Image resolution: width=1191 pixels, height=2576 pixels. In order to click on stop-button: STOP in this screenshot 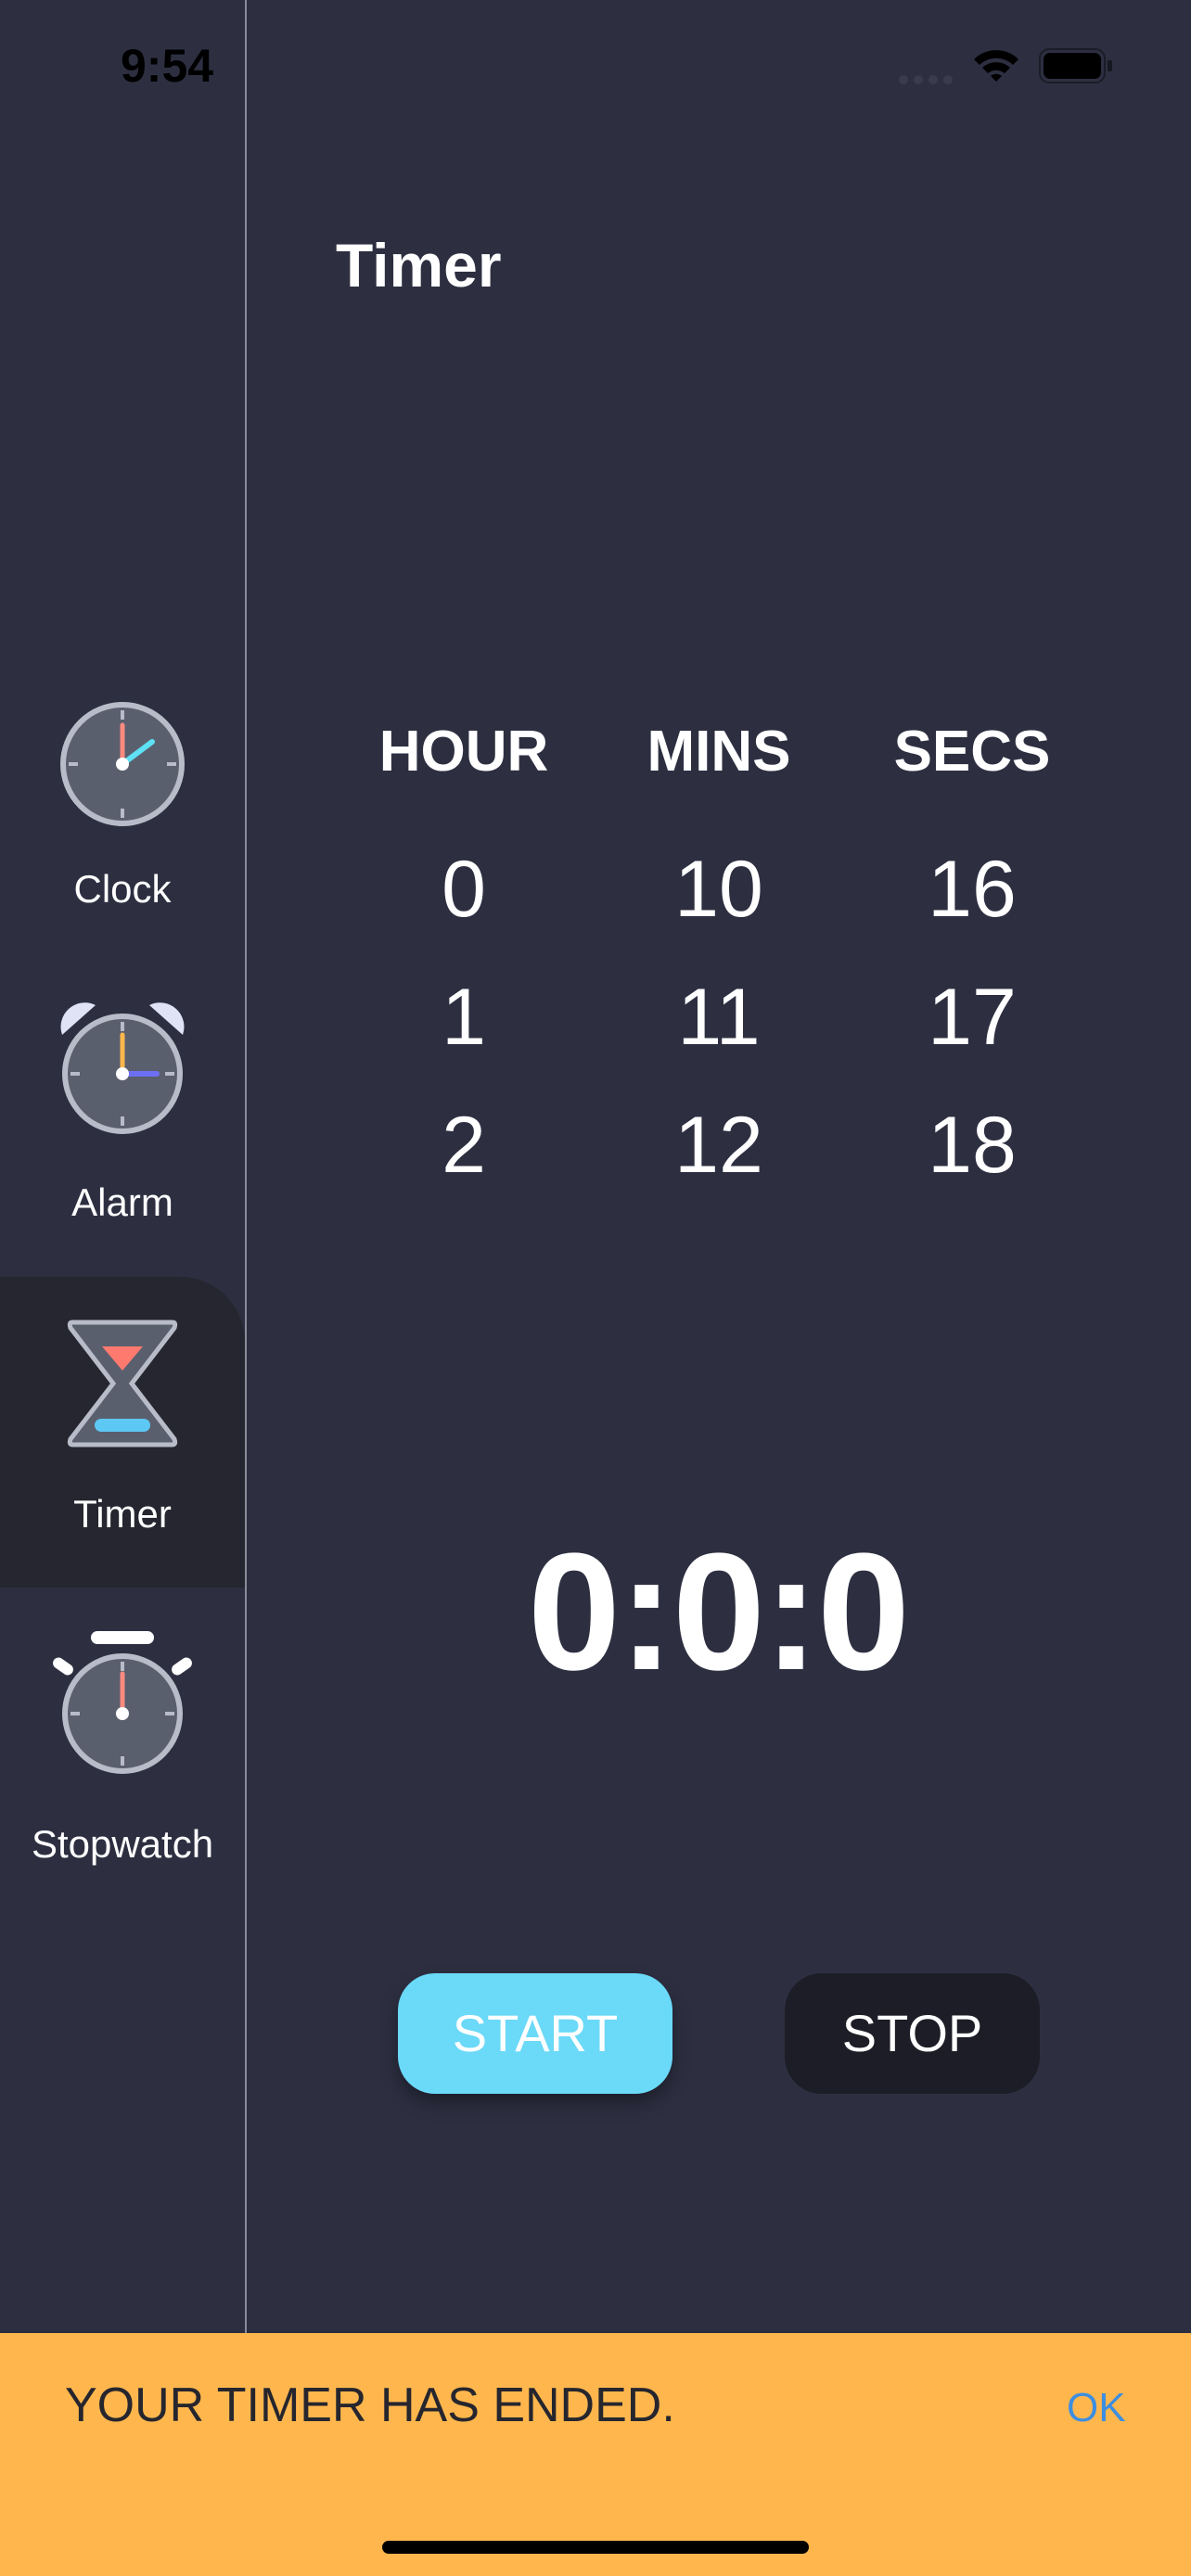, I will do `click(912, 2034)`.